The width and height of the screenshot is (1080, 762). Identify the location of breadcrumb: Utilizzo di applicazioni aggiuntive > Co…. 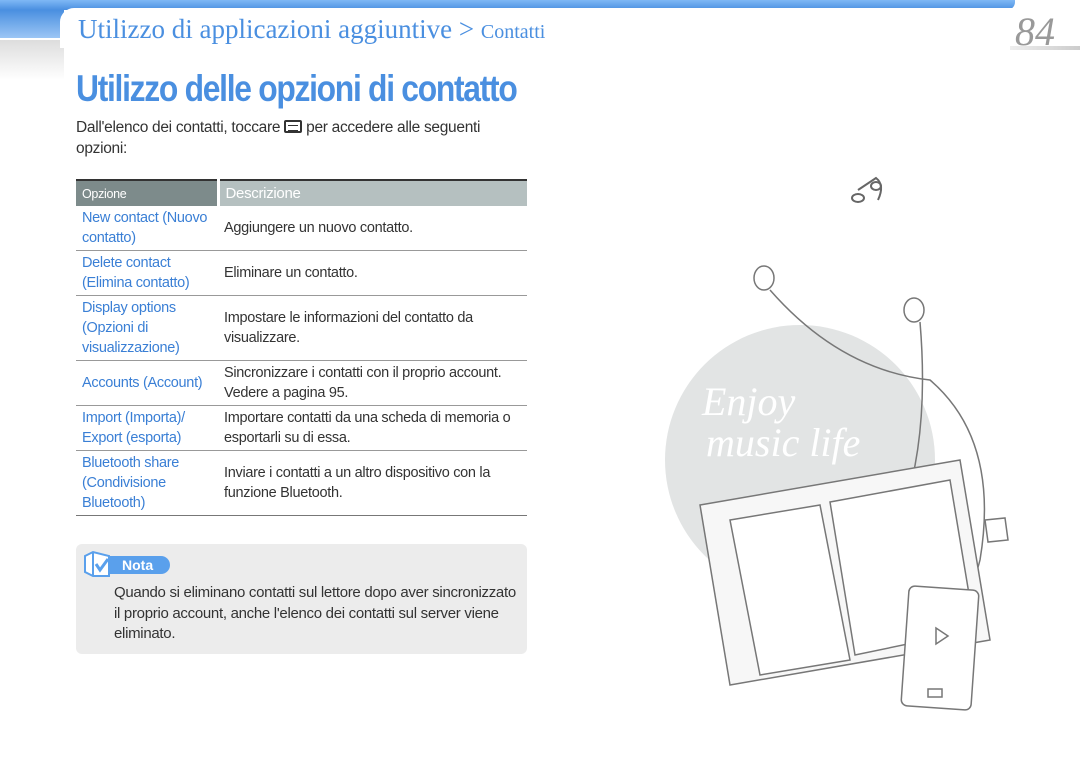
(311, 29).